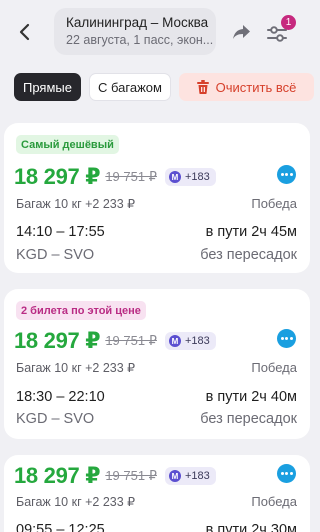  Describe the element at coordinates (130, 87) in the screenshot. I see `chip-with-baggage: С багажом` at that location.